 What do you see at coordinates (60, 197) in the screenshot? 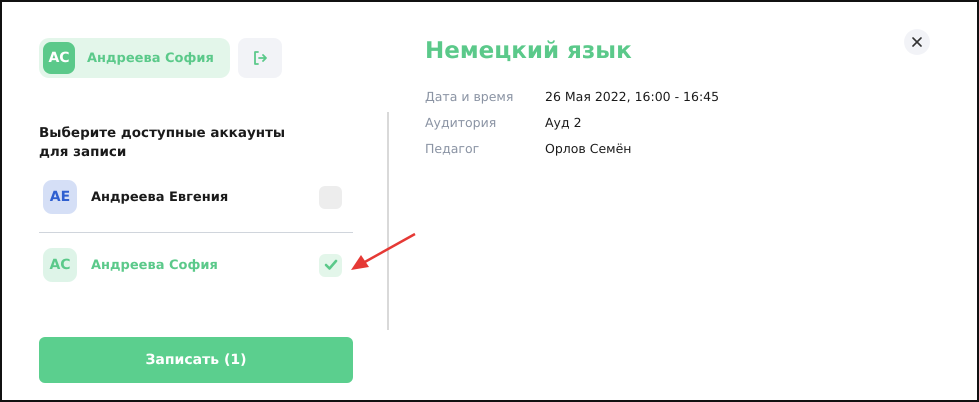
I see `avatar: АЕ` at bounding box center [60, 197].